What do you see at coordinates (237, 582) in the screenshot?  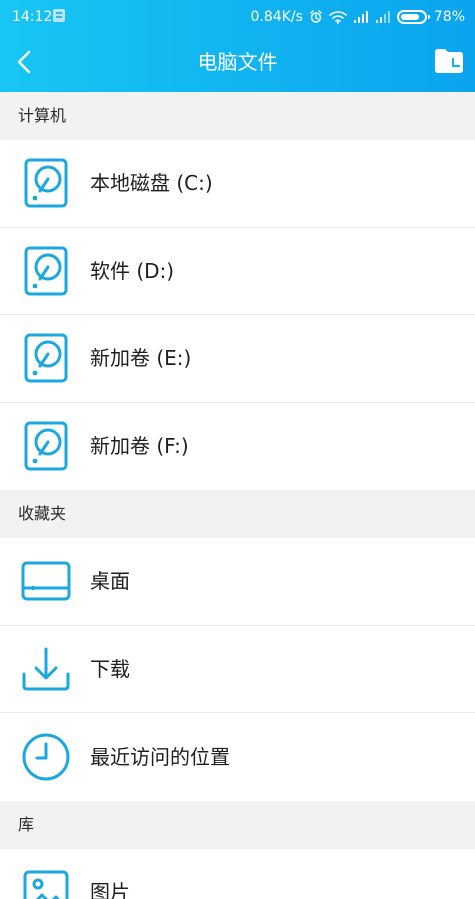 I see `favorite-row-desktop: 桌面` at bounding box center [237, 582].